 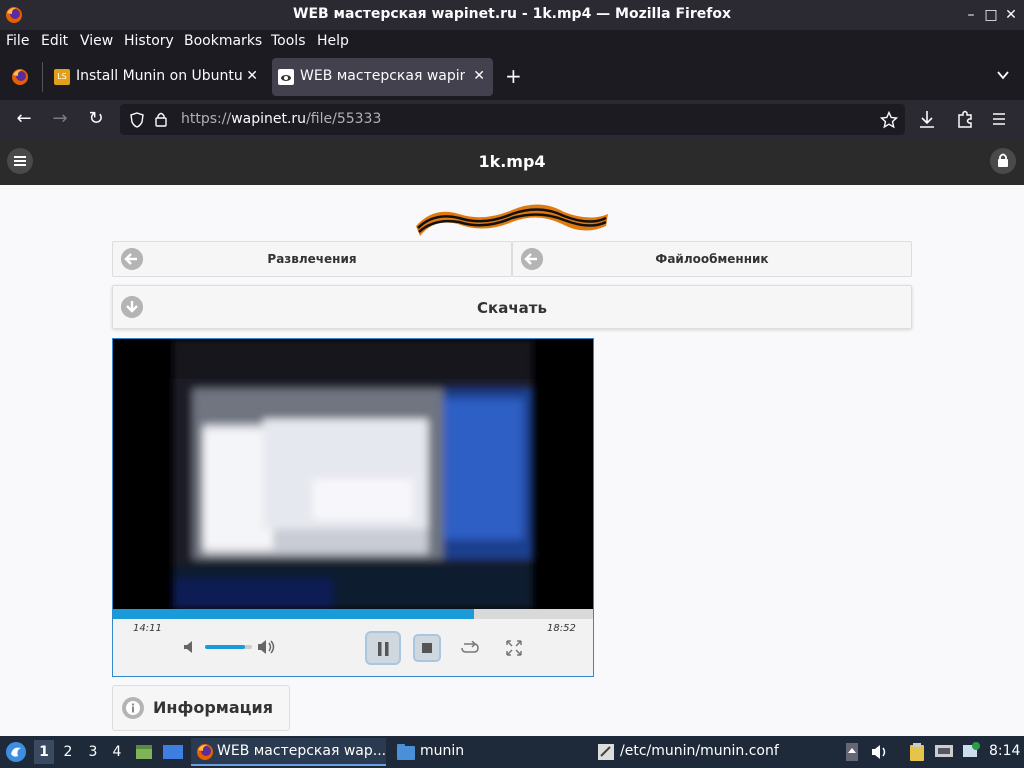 I want to click on info-icon, so click(x=133, y=708).